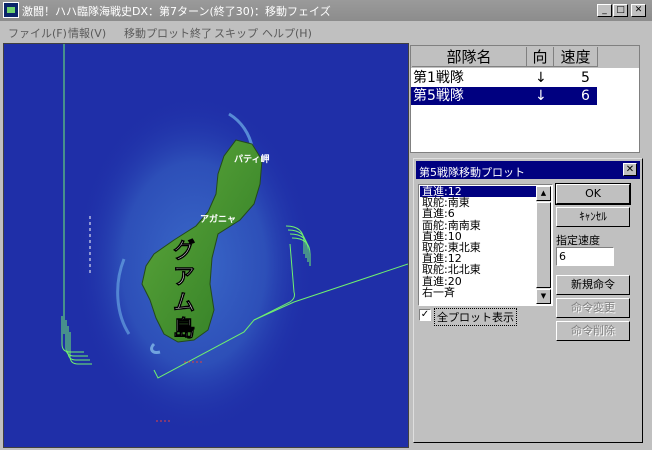  I want to click on column-header-direction: 向, so click(540, 57).